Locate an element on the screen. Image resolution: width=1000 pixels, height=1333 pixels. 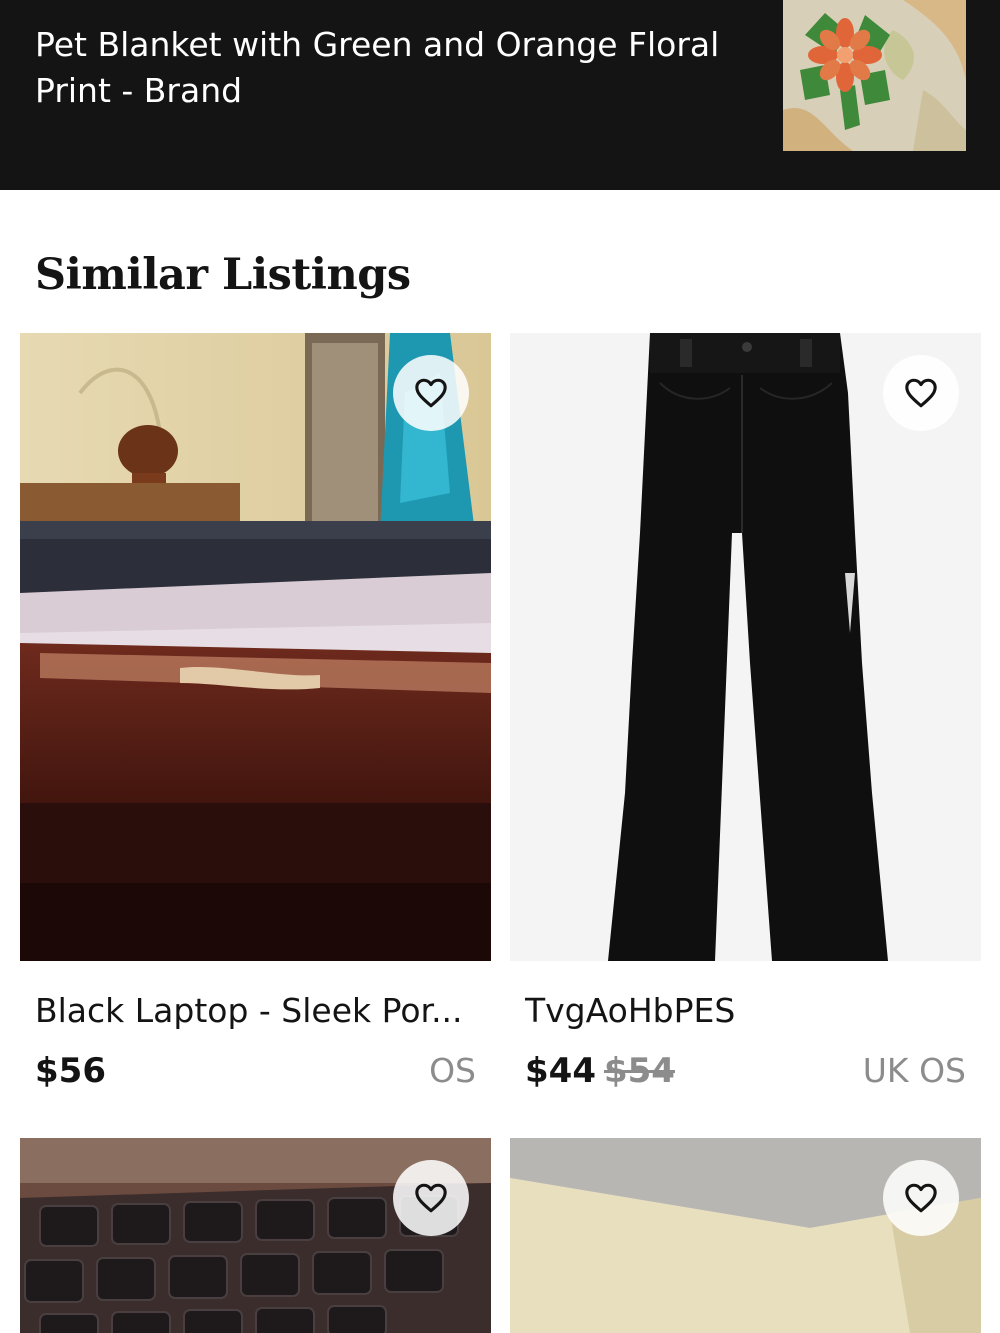
listing-price: $44 is located at coordinates (560, 1071).